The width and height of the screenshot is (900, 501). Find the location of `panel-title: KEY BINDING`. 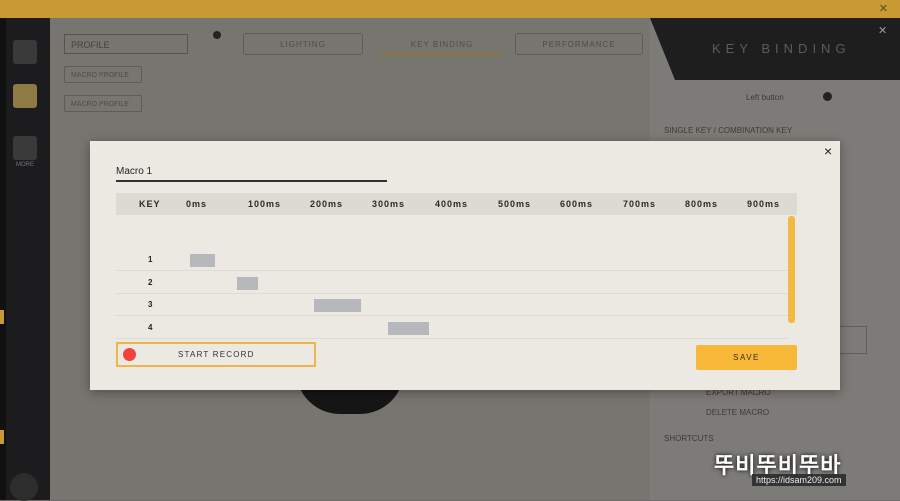

panel-title: KEY BINDING is located at coordinates (781, 48).